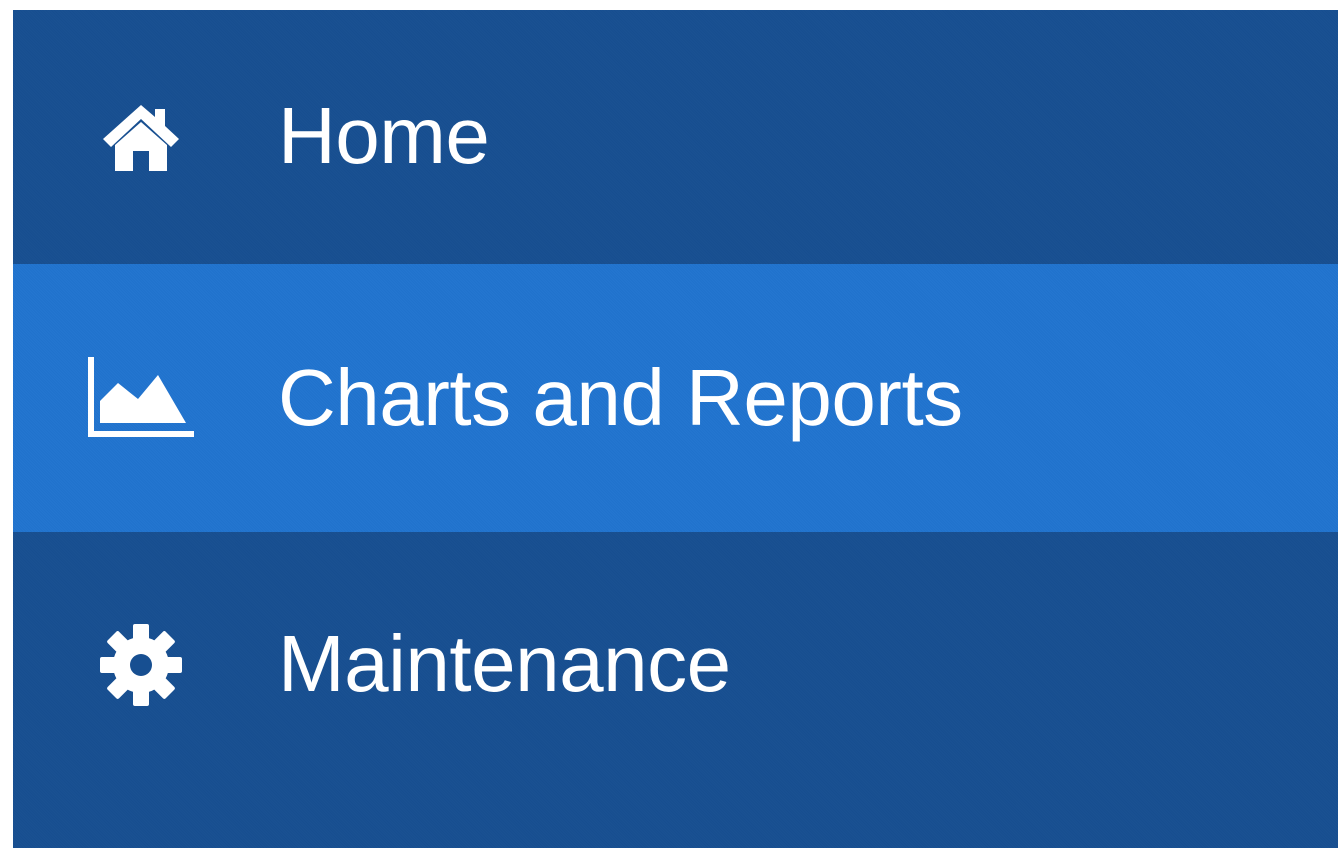 The height and width of the screenshot is (848, 1338). Describe the element at coordinates (620, 397) in the screenshot. I see `nav-item-label: Charts and Reports` at that location.